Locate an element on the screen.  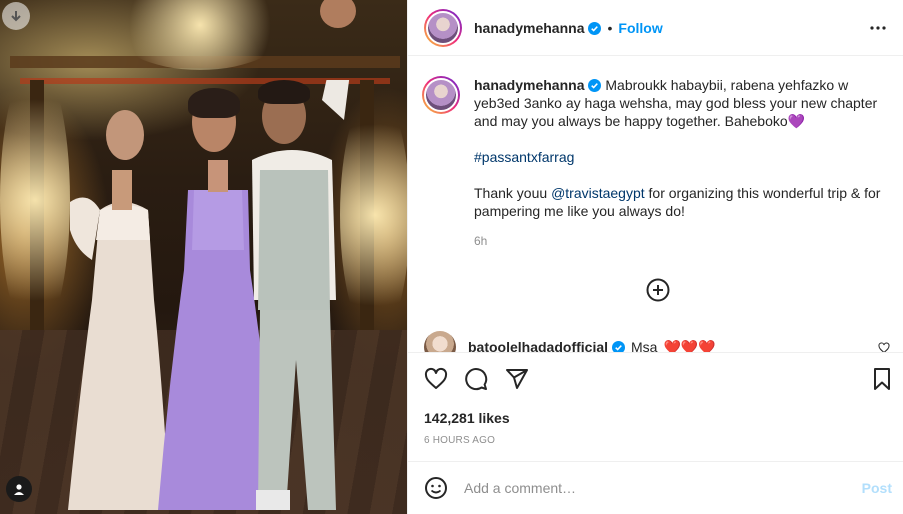
hashtag-link: #passantxfarrag is located at coordinates (524, 157).